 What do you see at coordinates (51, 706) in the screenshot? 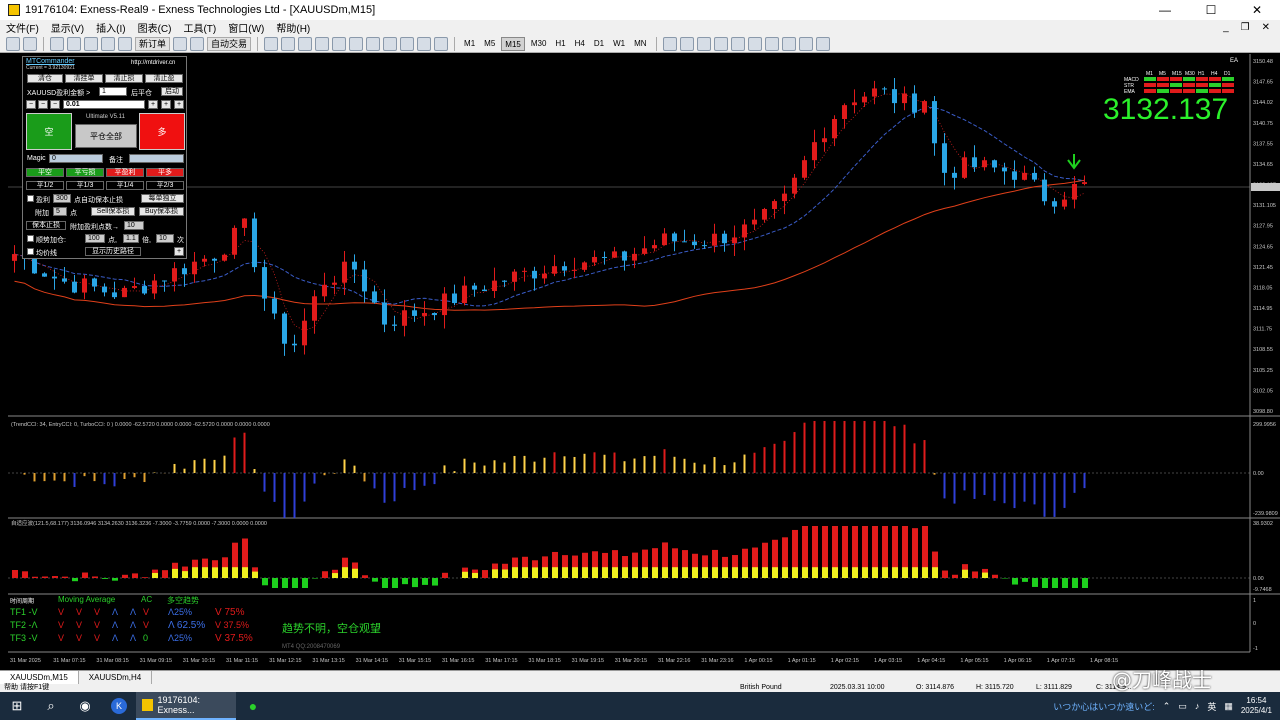
I see `search-icon: ⌕` at bounding box center [51, 706].